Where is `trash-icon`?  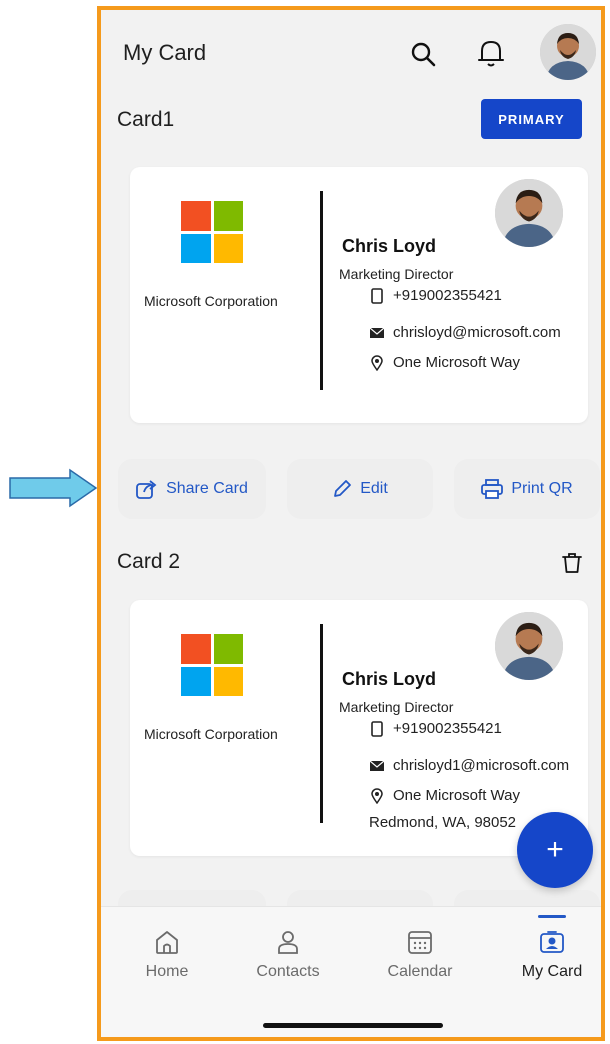 trash-icon is located at coordinates (572, 563).